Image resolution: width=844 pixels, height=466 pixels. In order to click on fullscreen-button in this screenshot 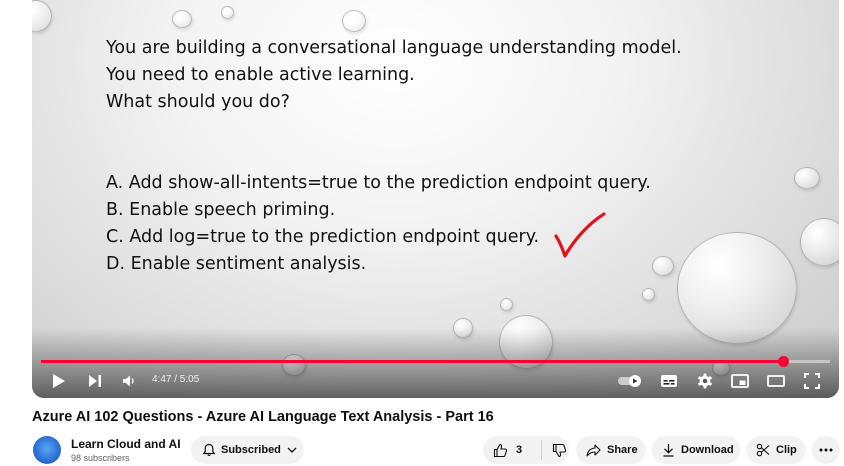, I will do `click(812, 381)`.